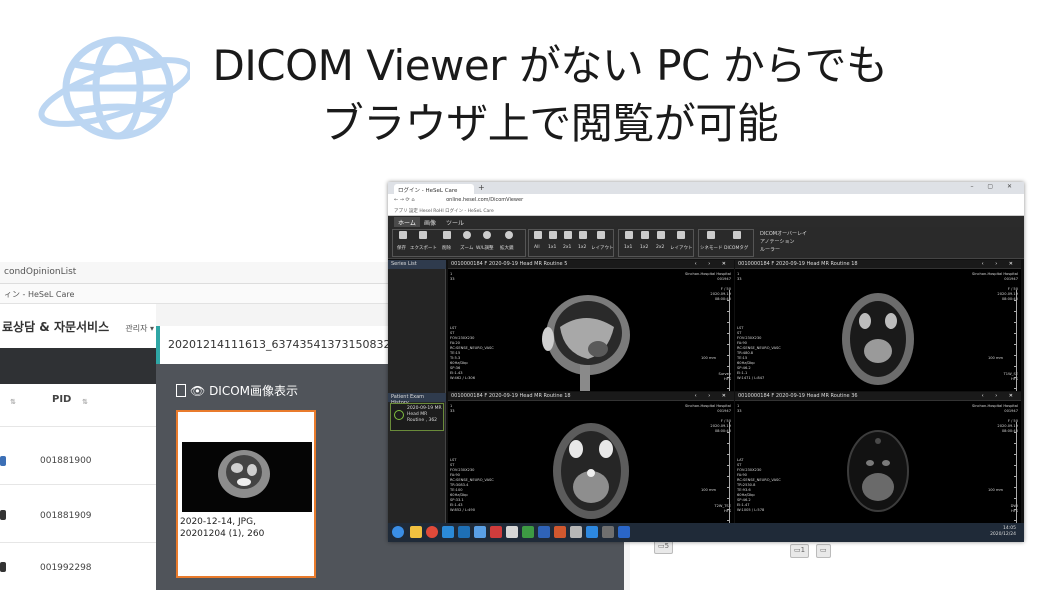  Describe the element at coordinates (538, 237) in the screenshot. I see `layout-all-button` at that location.